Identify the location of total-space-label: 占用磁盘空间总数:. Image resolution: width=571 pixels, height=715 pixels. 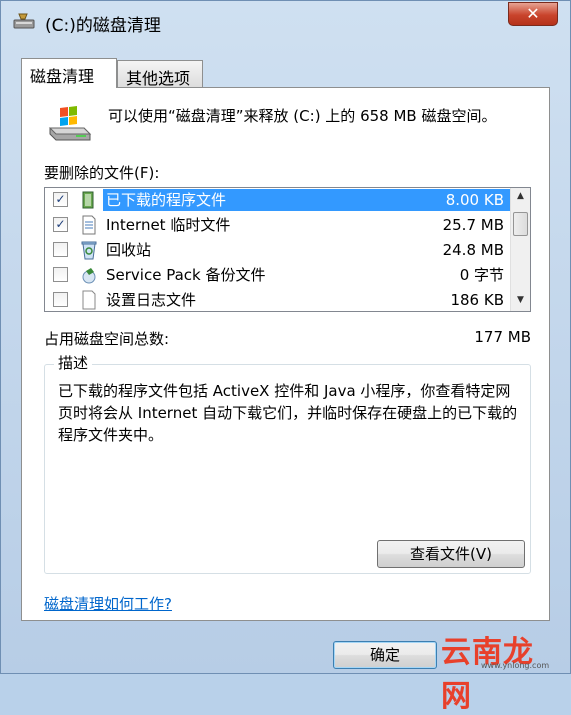
(107, 339).